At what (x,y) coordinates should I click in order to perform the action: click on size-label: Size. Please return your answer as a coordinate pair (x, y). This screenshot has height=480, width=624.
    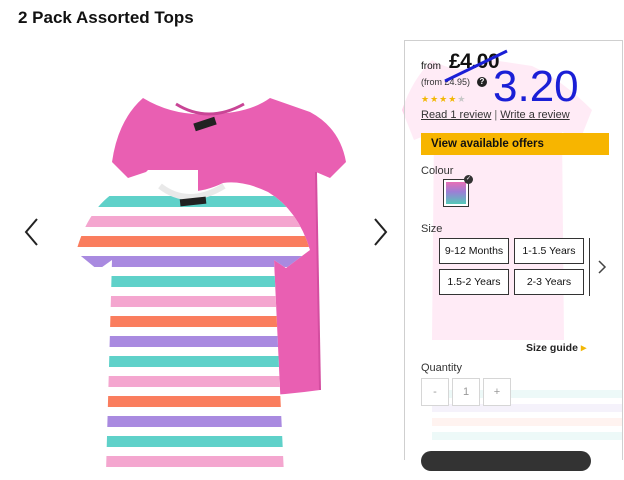
    Looking at the image, I should click on (432, 229).